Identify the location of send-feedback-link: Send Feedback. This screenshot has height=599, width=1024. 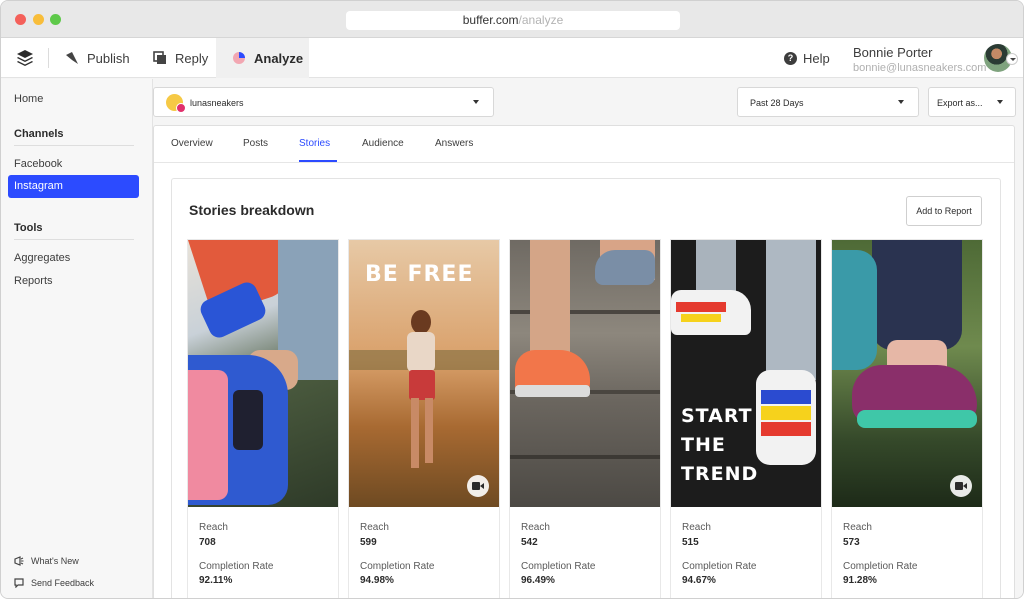
(54, 583).